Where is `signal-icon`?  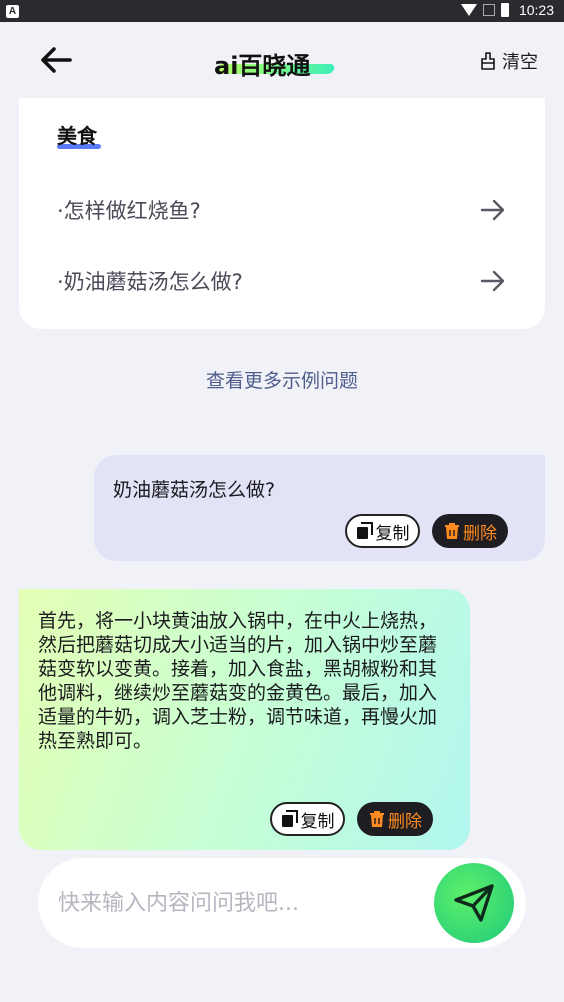 signal-icon is located at coordinates (488, 10).